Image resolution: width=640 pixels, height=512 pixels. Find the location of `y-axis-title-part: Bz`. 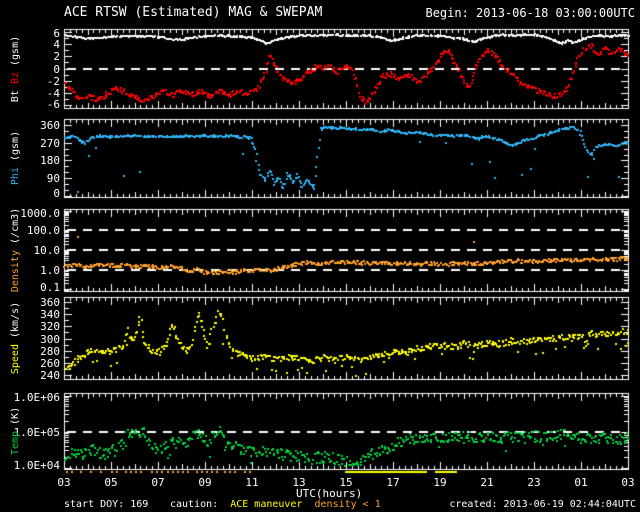

y-axis-title-part: Bz is located at coordinates (15, 75).